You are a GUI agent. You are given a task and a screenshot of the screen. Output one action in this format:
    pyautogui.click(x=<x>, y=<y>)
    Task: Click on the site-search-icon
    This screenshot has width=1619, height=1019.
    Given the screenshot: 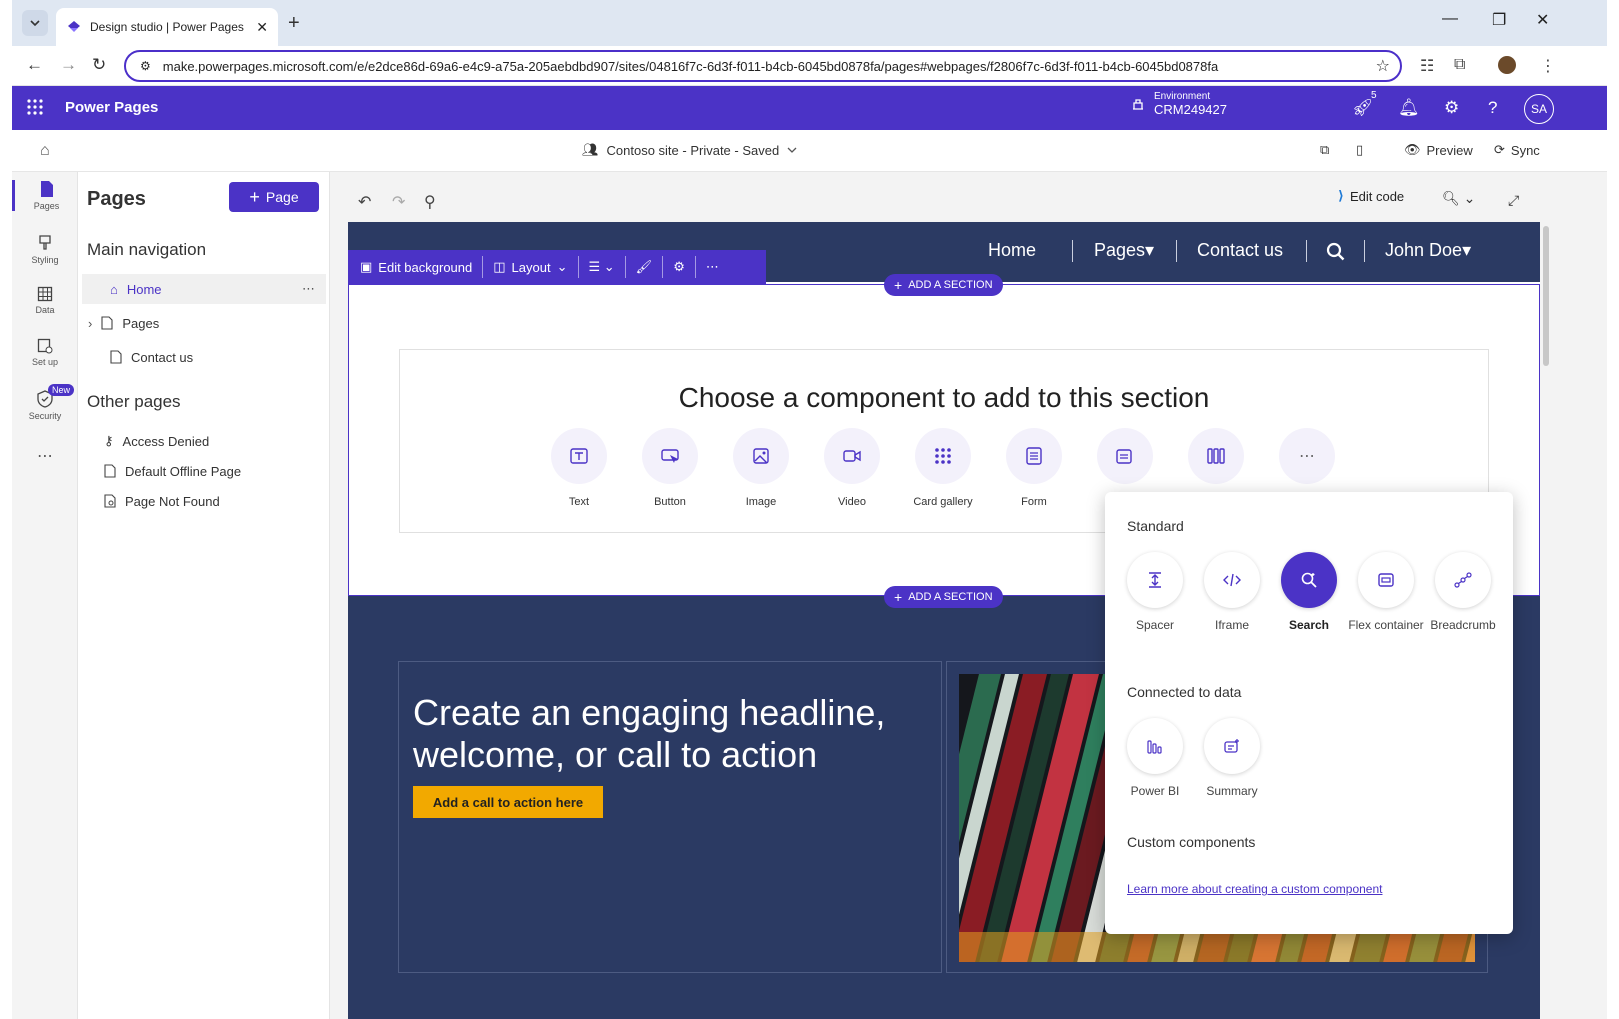 What is the action you would take?
    pyautogui.click(x=1336, y=252)
    